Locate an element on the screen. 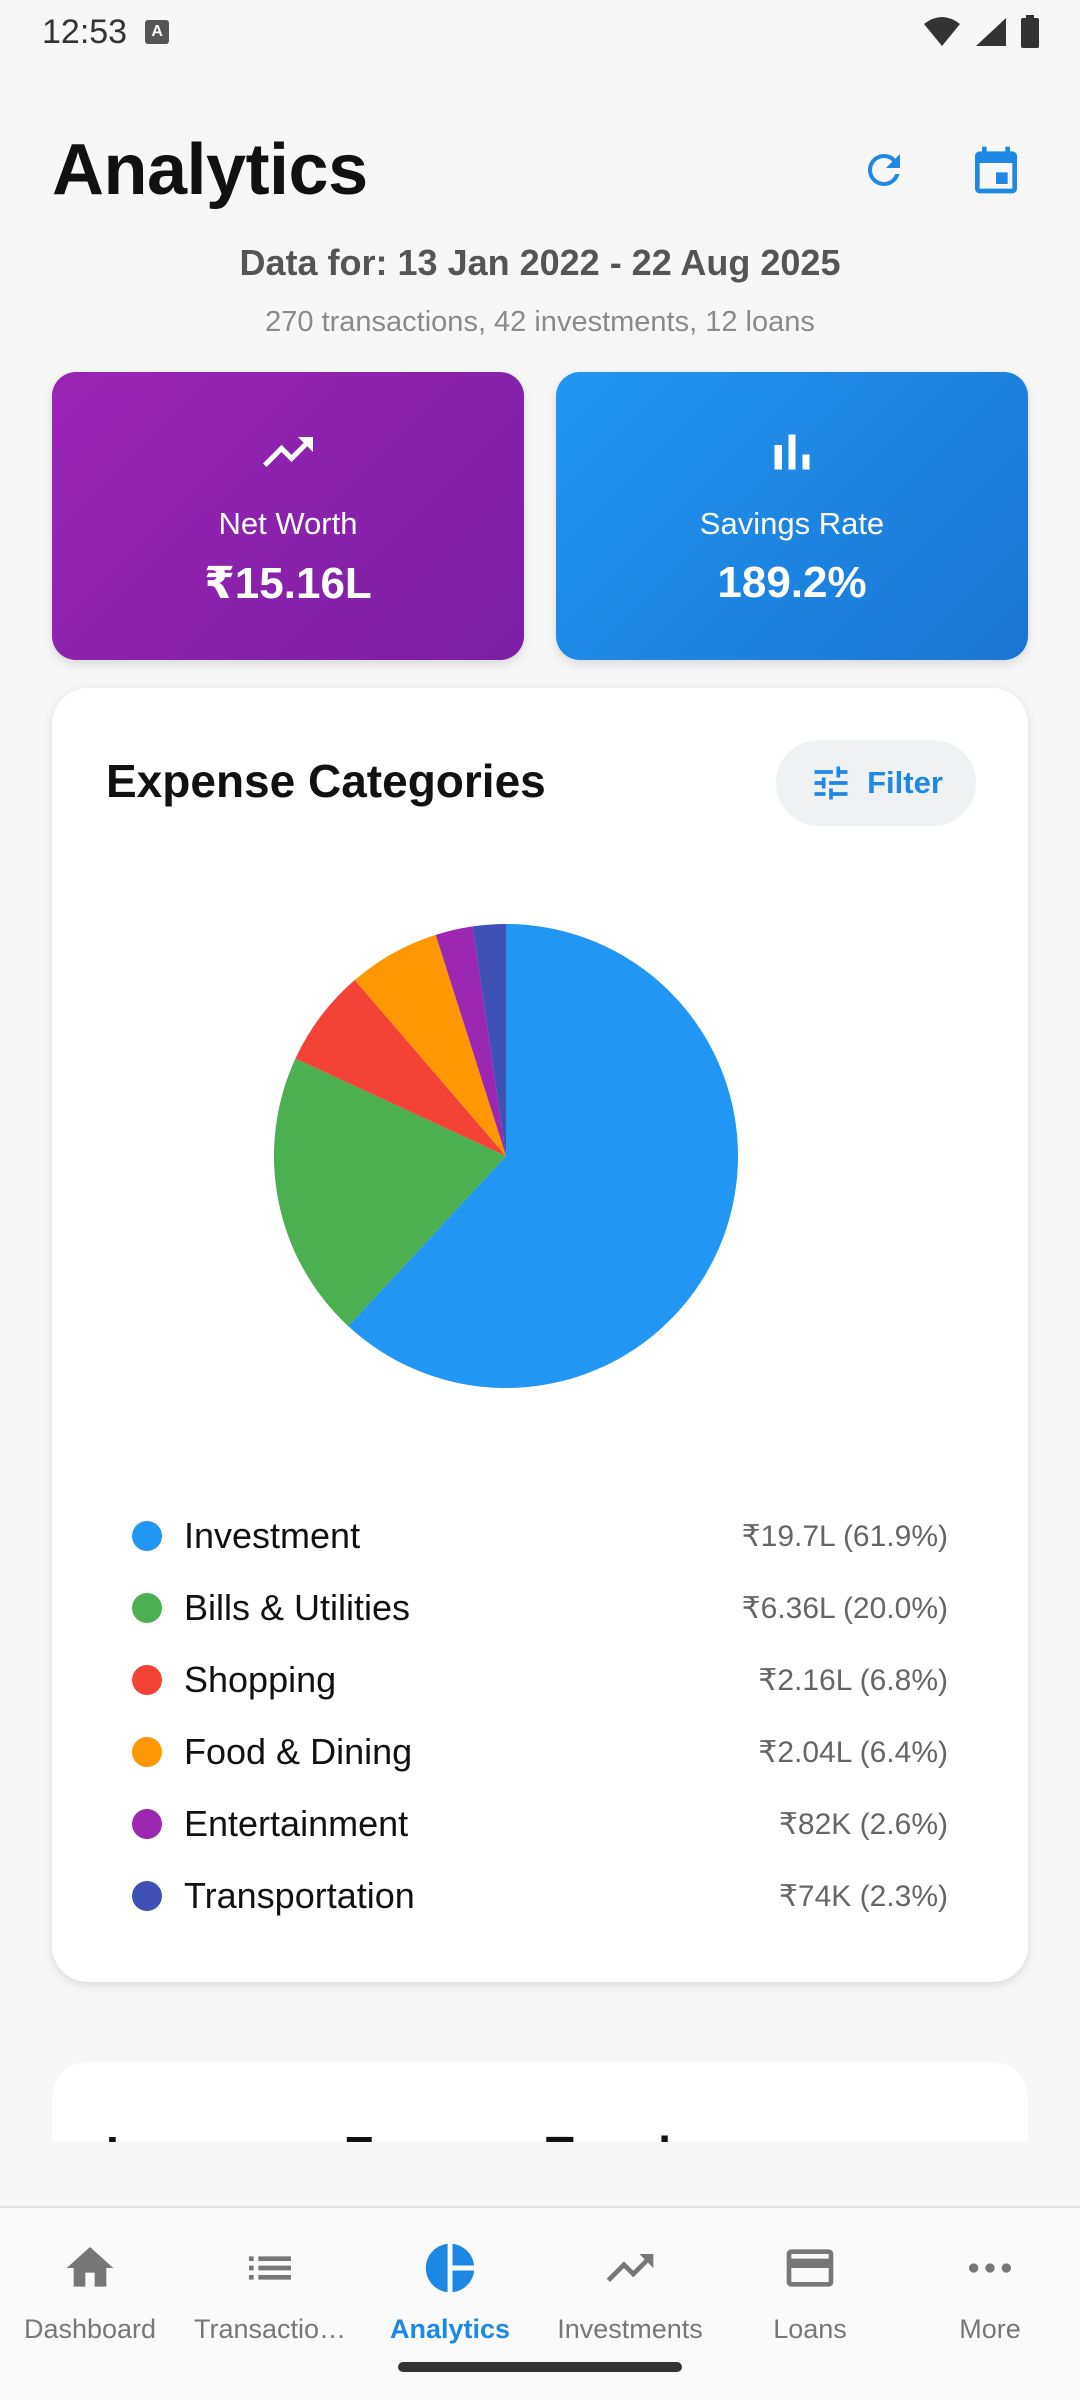 Image resolution: width=1080 pixels, height=2400 pixels. legend-category-name: Bills & Utilities is located at coordinates (297, 1607).